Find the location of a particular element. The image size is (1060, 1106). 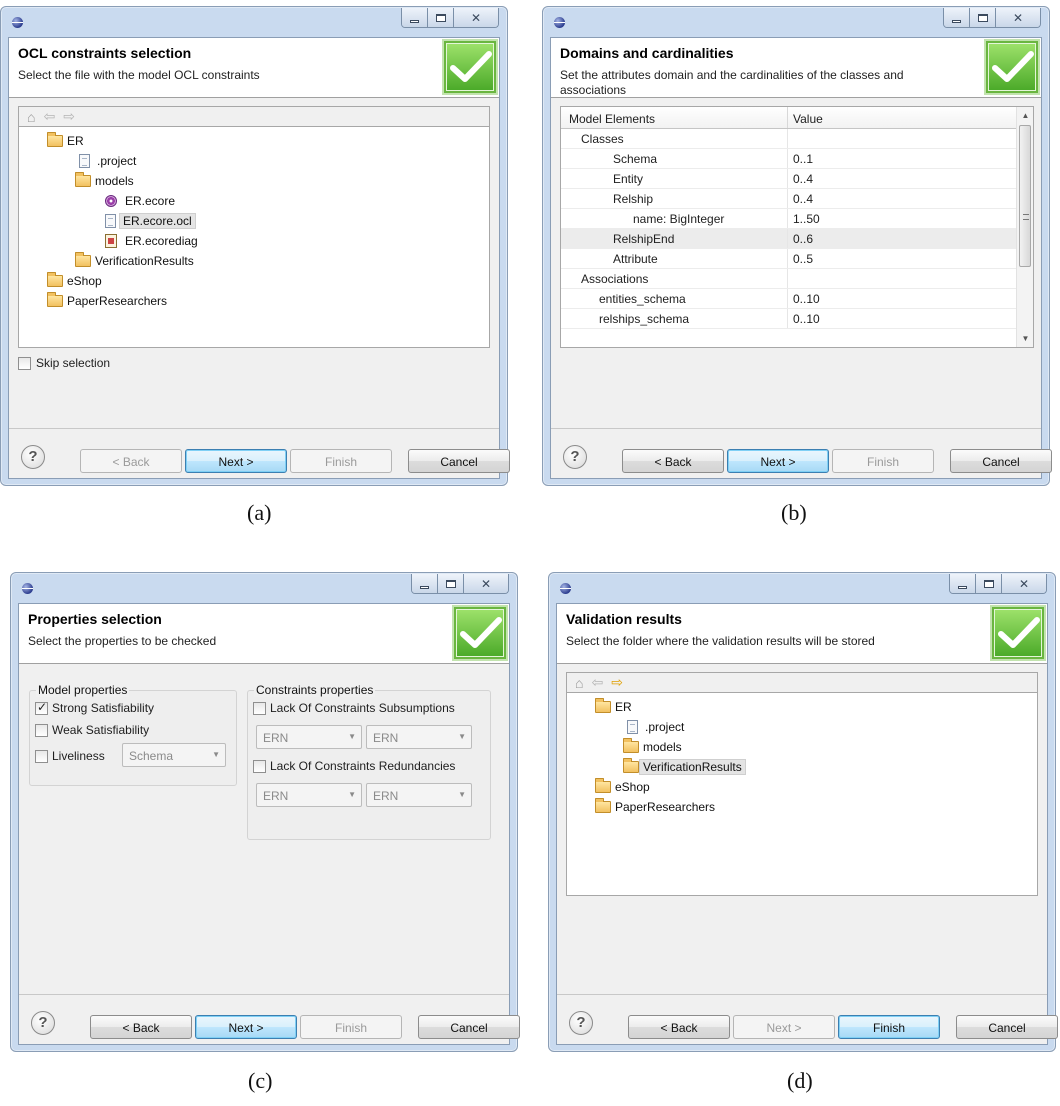

weak-satisfiability-checkbox is located at coordinates (41, 730).